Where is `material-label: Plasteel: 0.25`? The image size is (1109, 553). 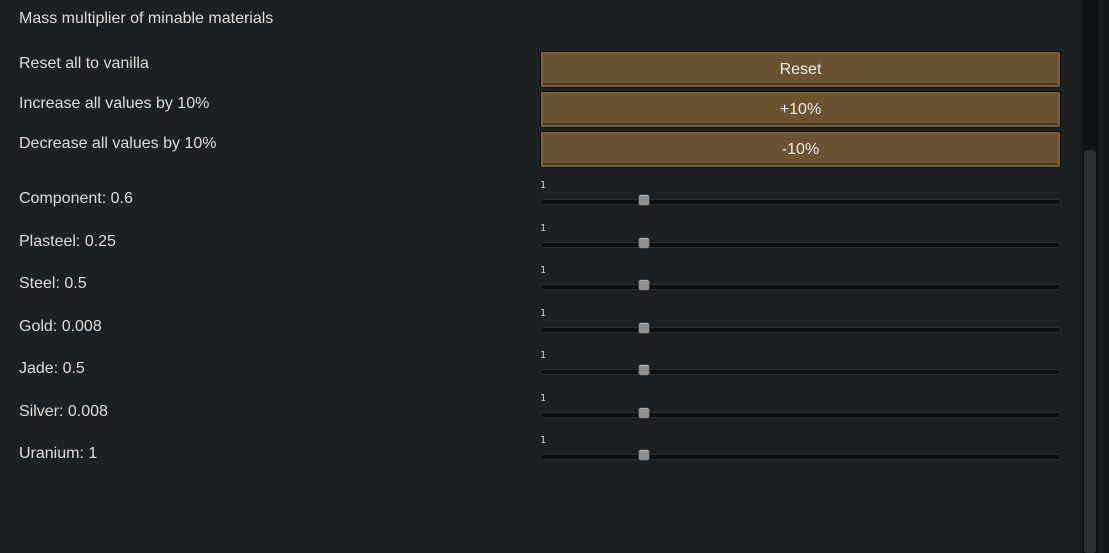 material-label: Plasteel: 0.25 is located at coordinates (67, 241).